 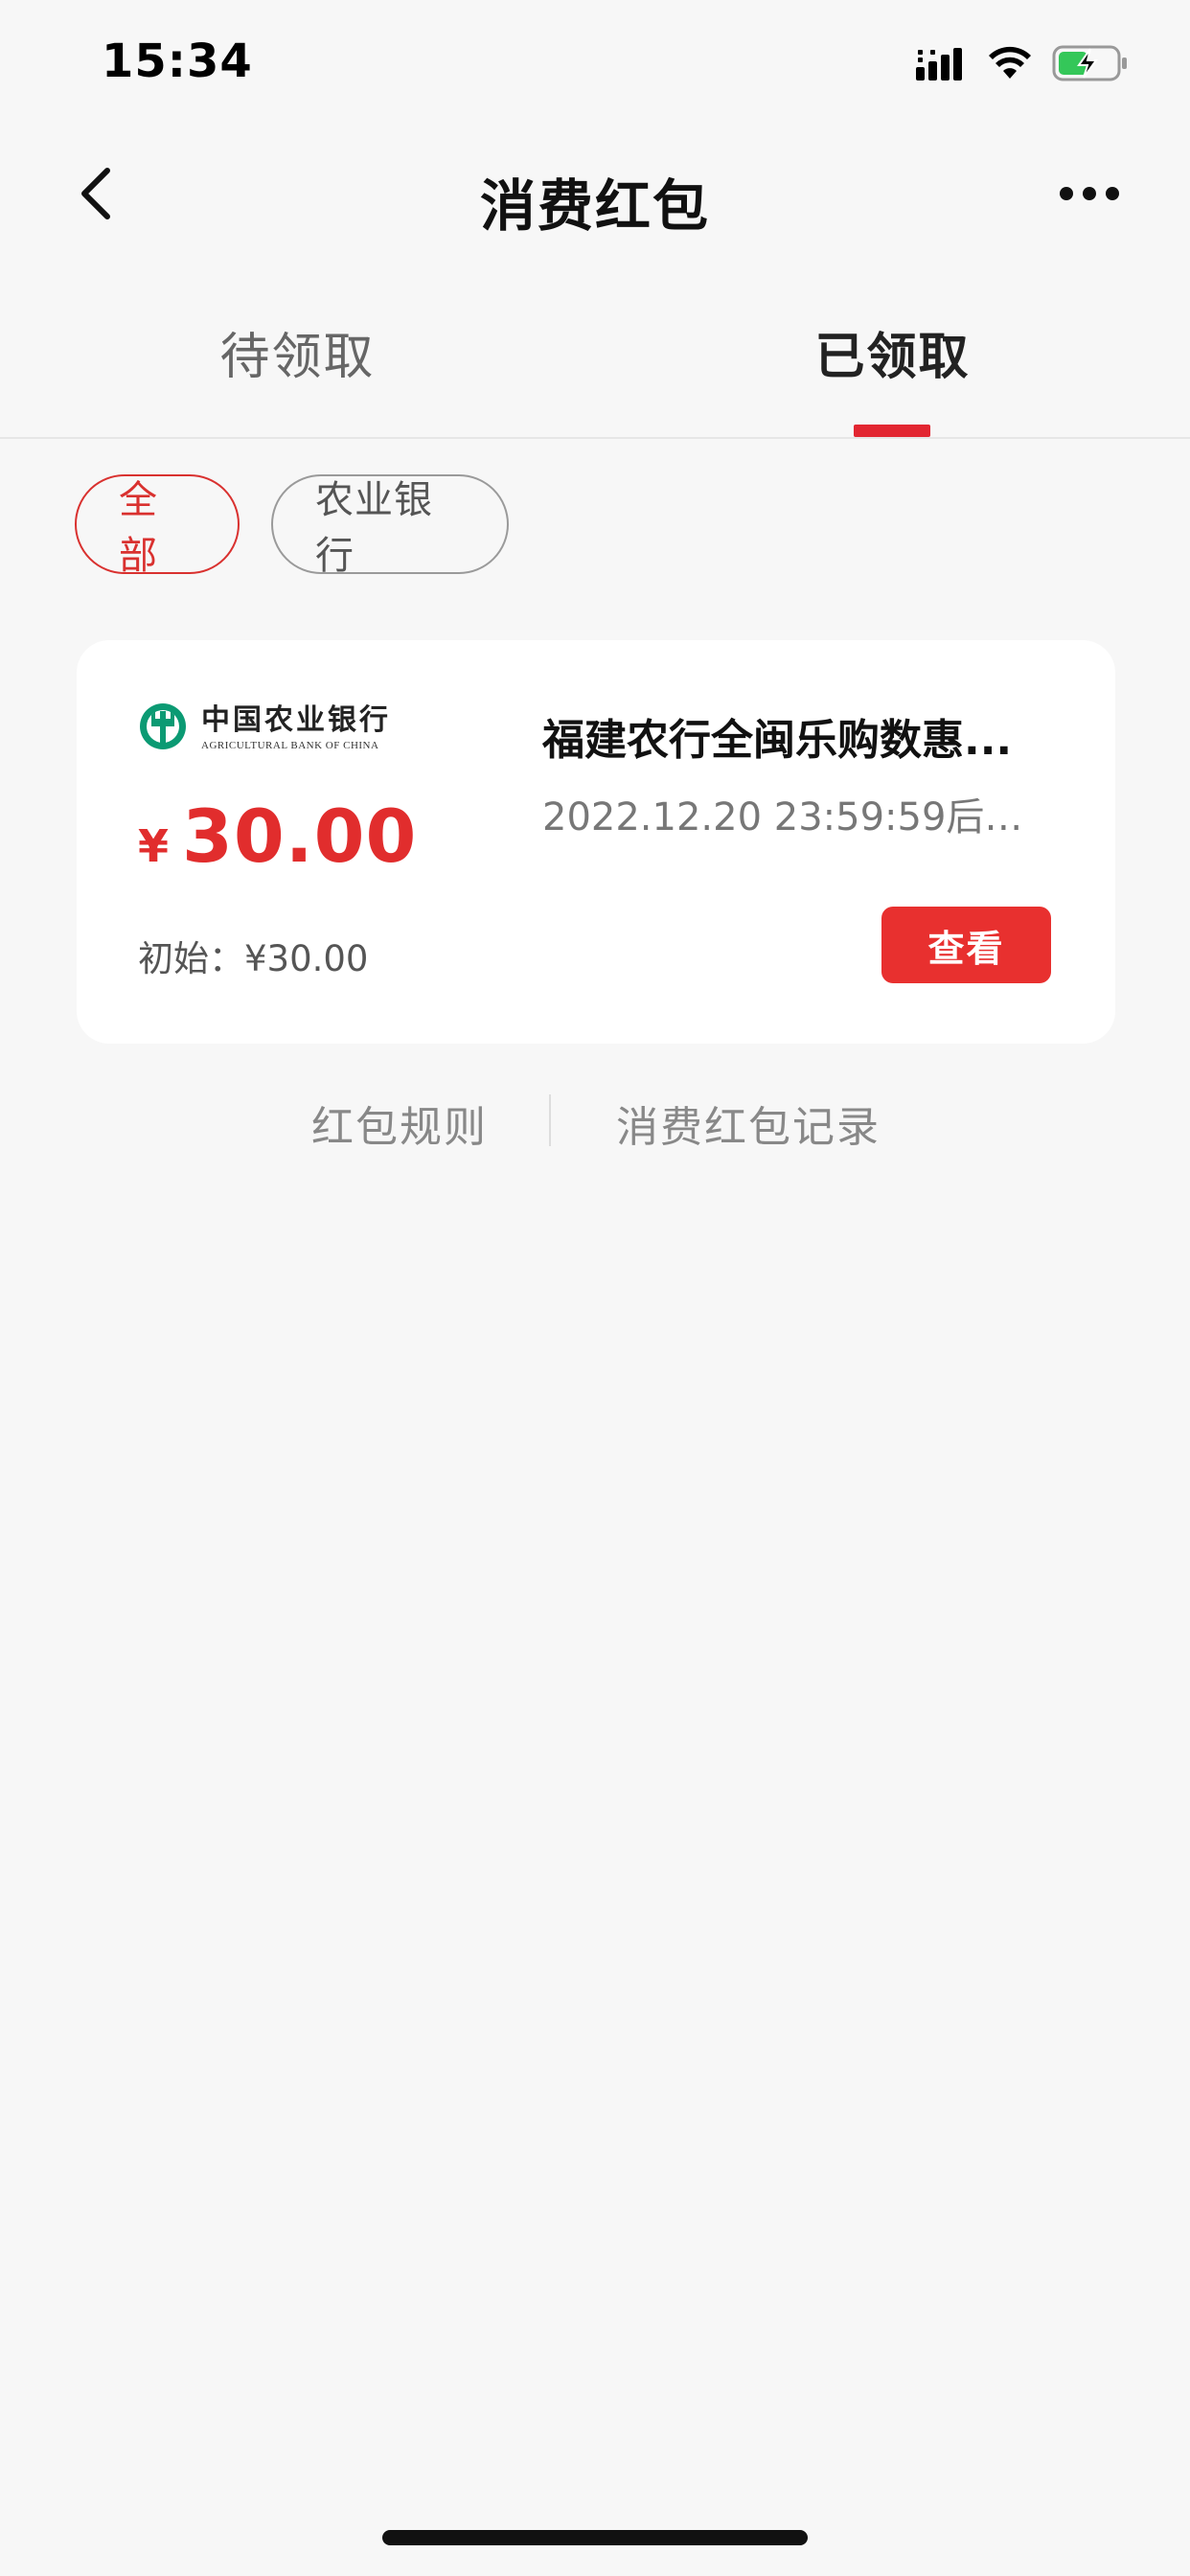 I want to click on tab-pending: 待领取, so click(x=297, y=352).